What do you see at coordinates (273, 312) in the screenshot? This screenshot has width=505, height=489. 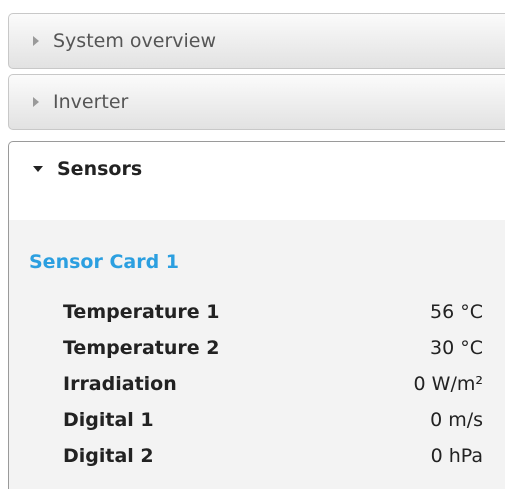 I see `sensor-row-temperature-1: Temperature 1 56 °C` at bounding box center [273, 312].